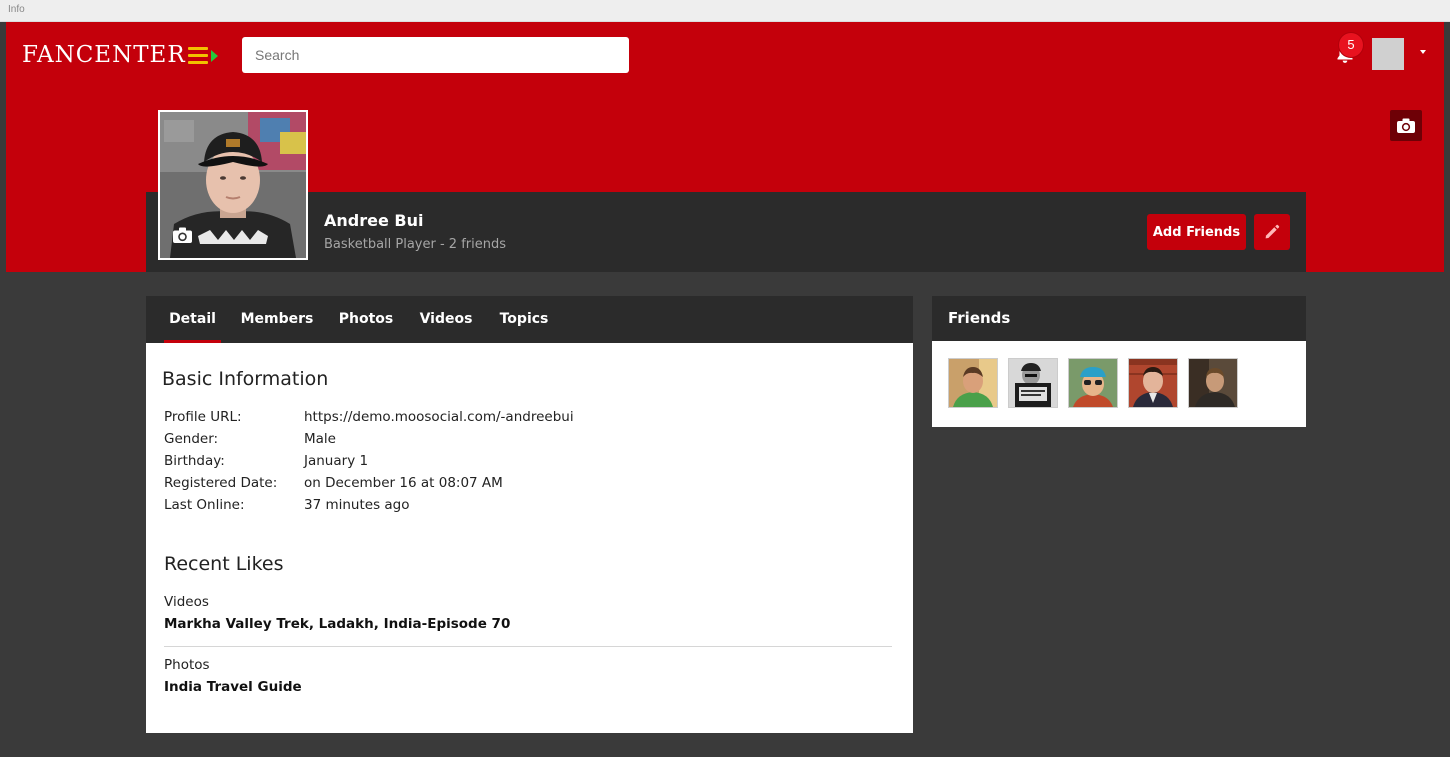 This screenshot has height=757, width=1450. What do you see at coordinates (1119, 361) in the screenshot?
I see `friends-card: Friends` at bounding box center [1119, 361].